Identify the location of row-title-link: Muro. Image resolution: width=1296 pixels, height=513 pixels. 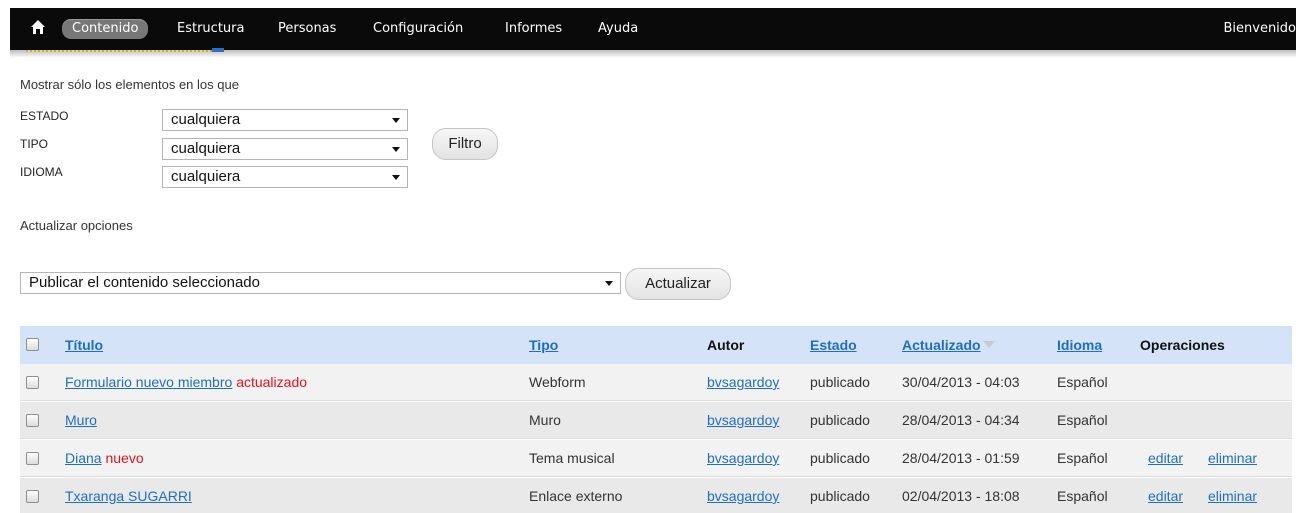
(81, 420).